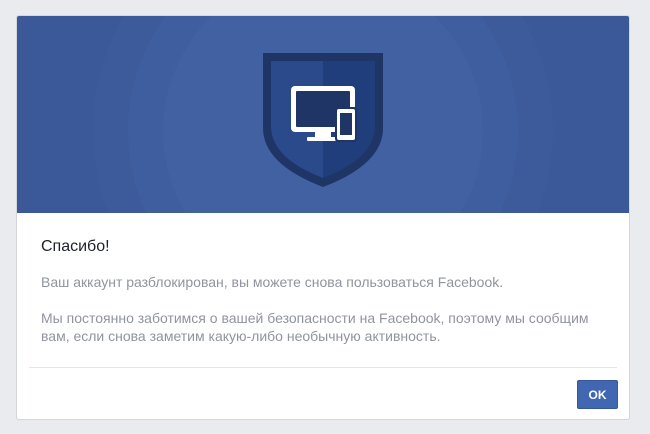 The height and width of the screenshot is (434, 650). What do you see at coordinates (75, 246) in the screenshot?
I see `dialog-title: Спасибо!` at bounding box center [75, 246].